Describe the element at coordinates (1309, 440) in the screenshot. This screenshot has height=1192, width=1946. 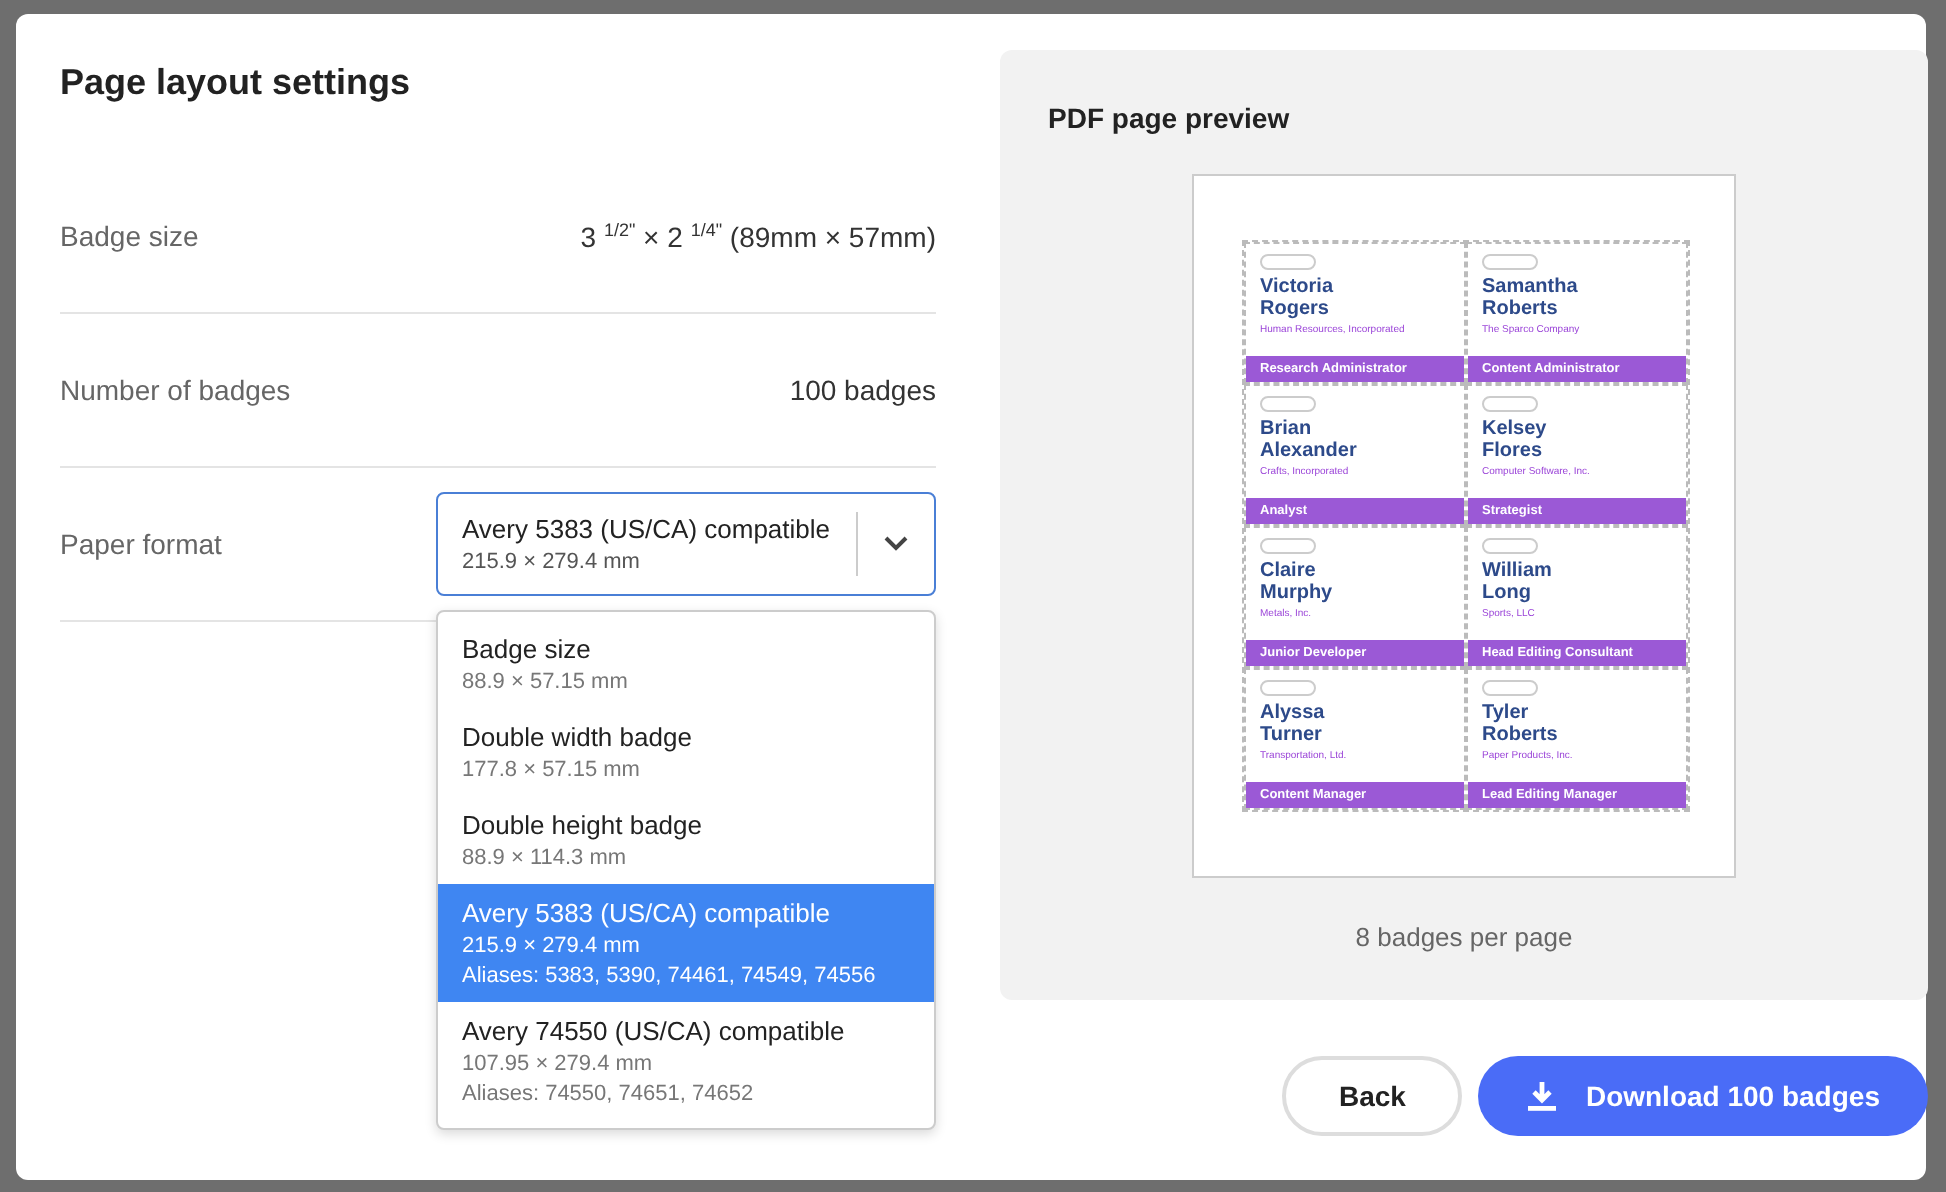
I see `badge-name: Brian Alexander` at that location.